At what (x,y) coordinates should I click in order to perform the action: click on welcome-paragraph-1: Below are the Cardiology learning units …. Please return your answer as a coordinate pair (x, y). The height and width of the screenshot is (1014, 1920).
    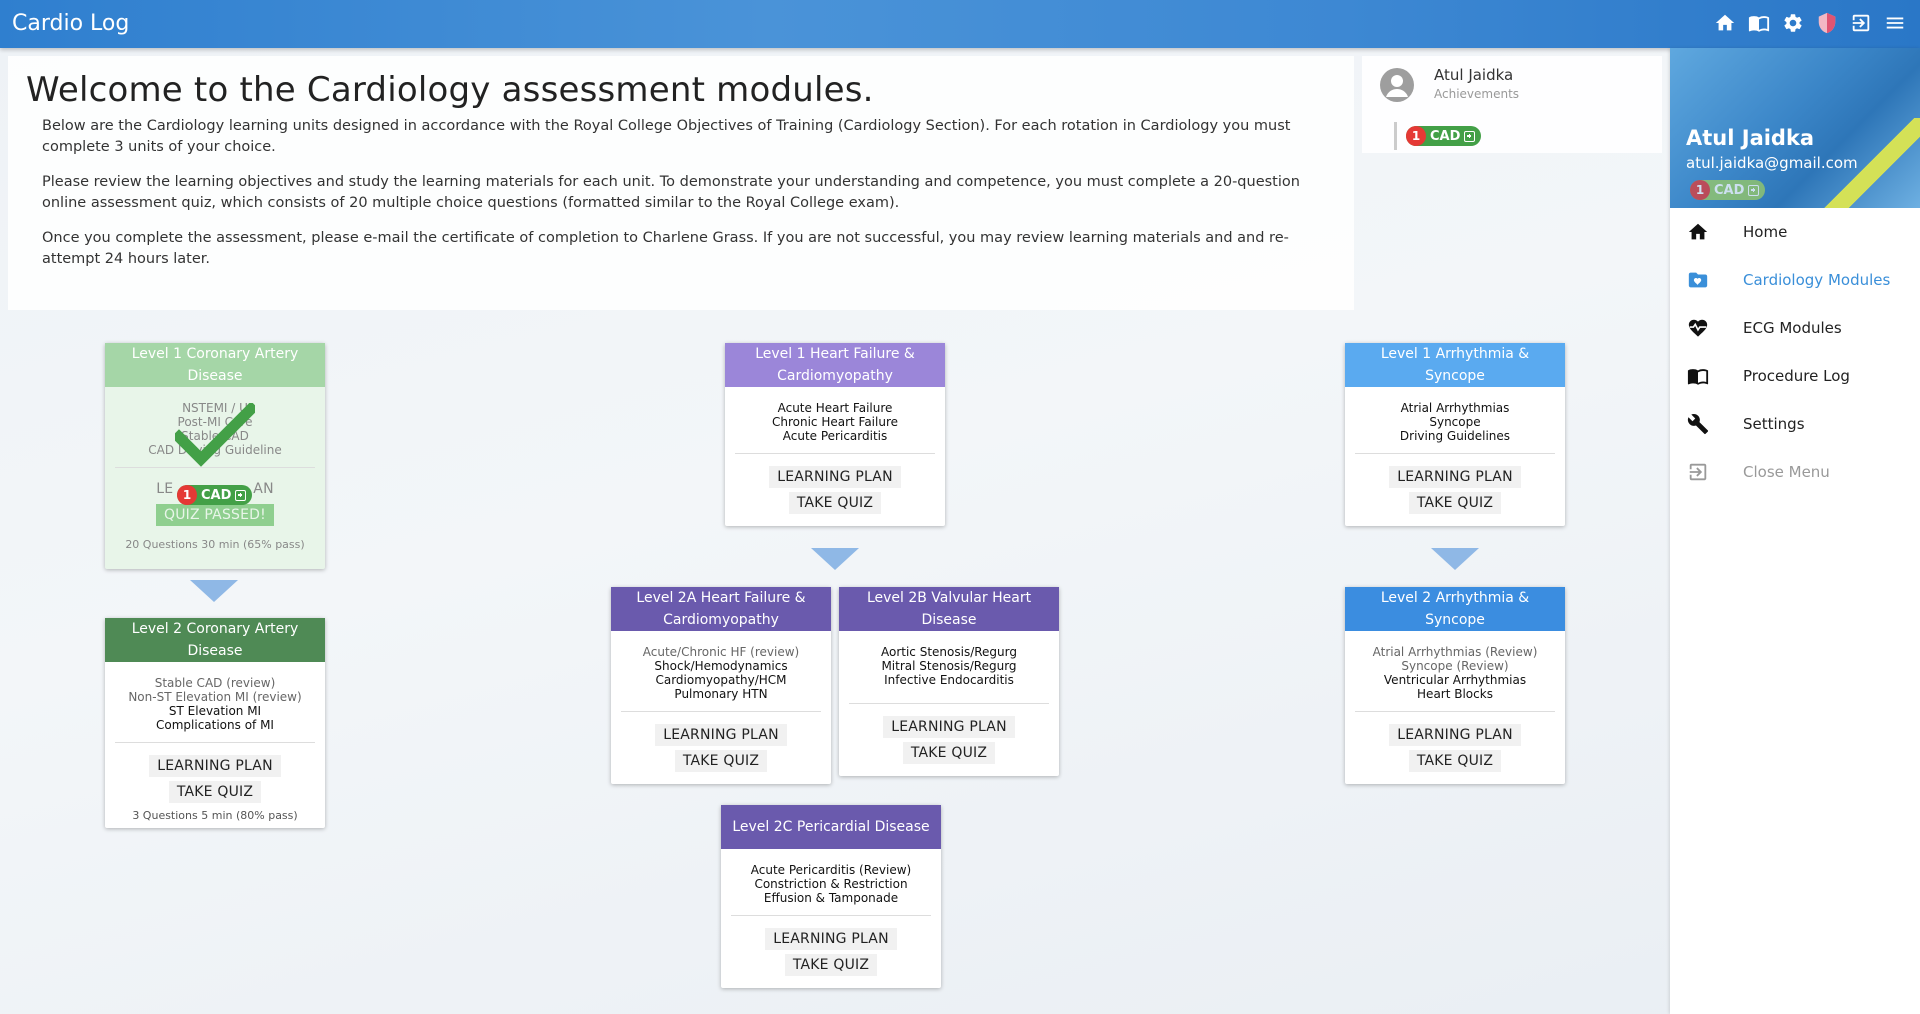
    Looking at the image, I should click on (666, 136).